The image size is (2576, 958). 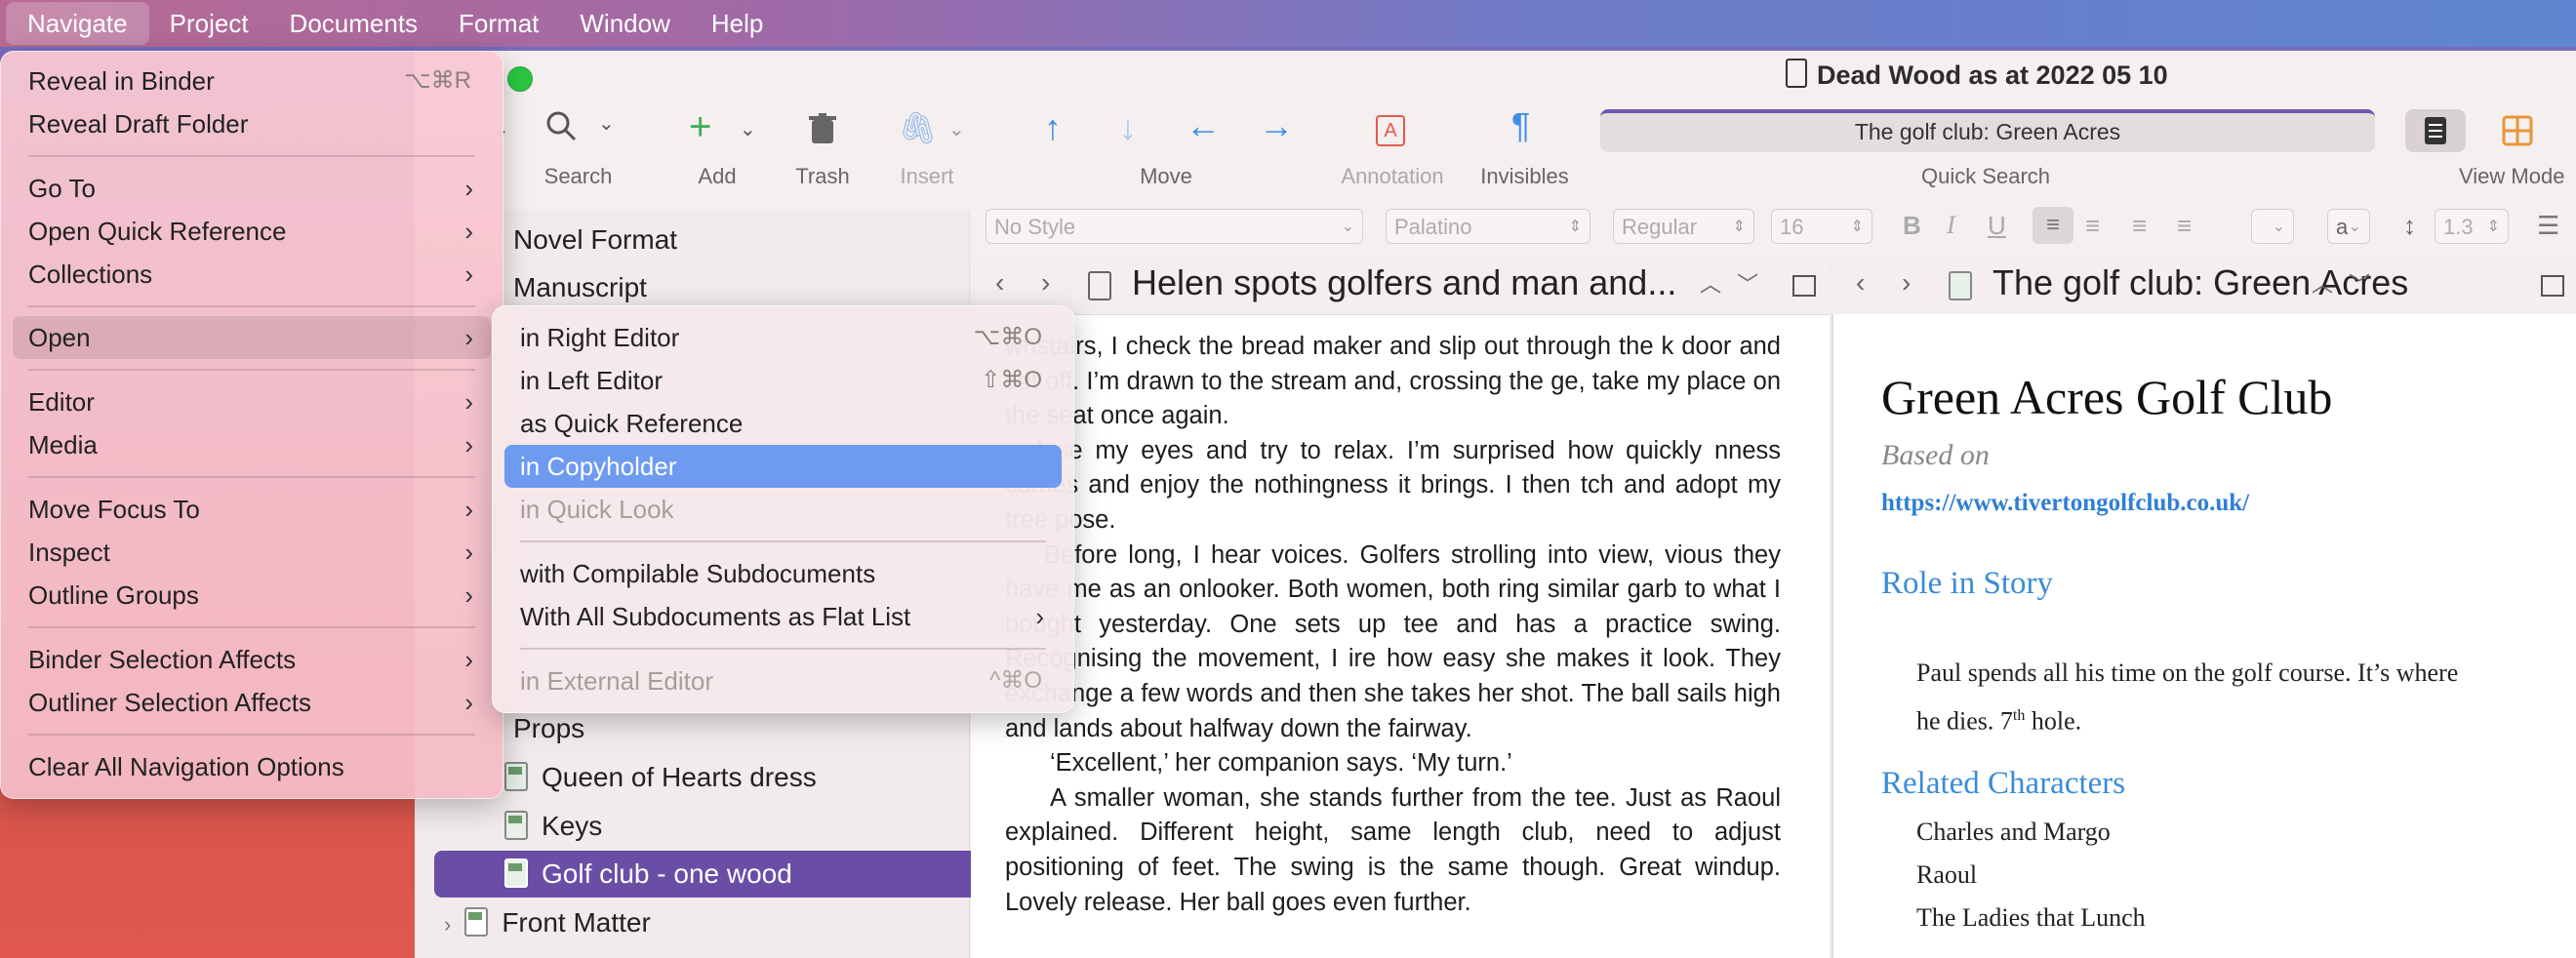 I want to click on move-left-icon: ←, so click(x=1203, y=126).